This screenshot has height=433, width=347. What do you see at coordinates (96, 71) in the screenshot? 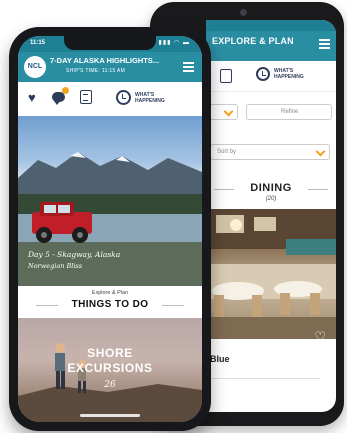
I see `ships-time: SHIP'S TIME: 11:15 AM` at bounding box center [96, 71].